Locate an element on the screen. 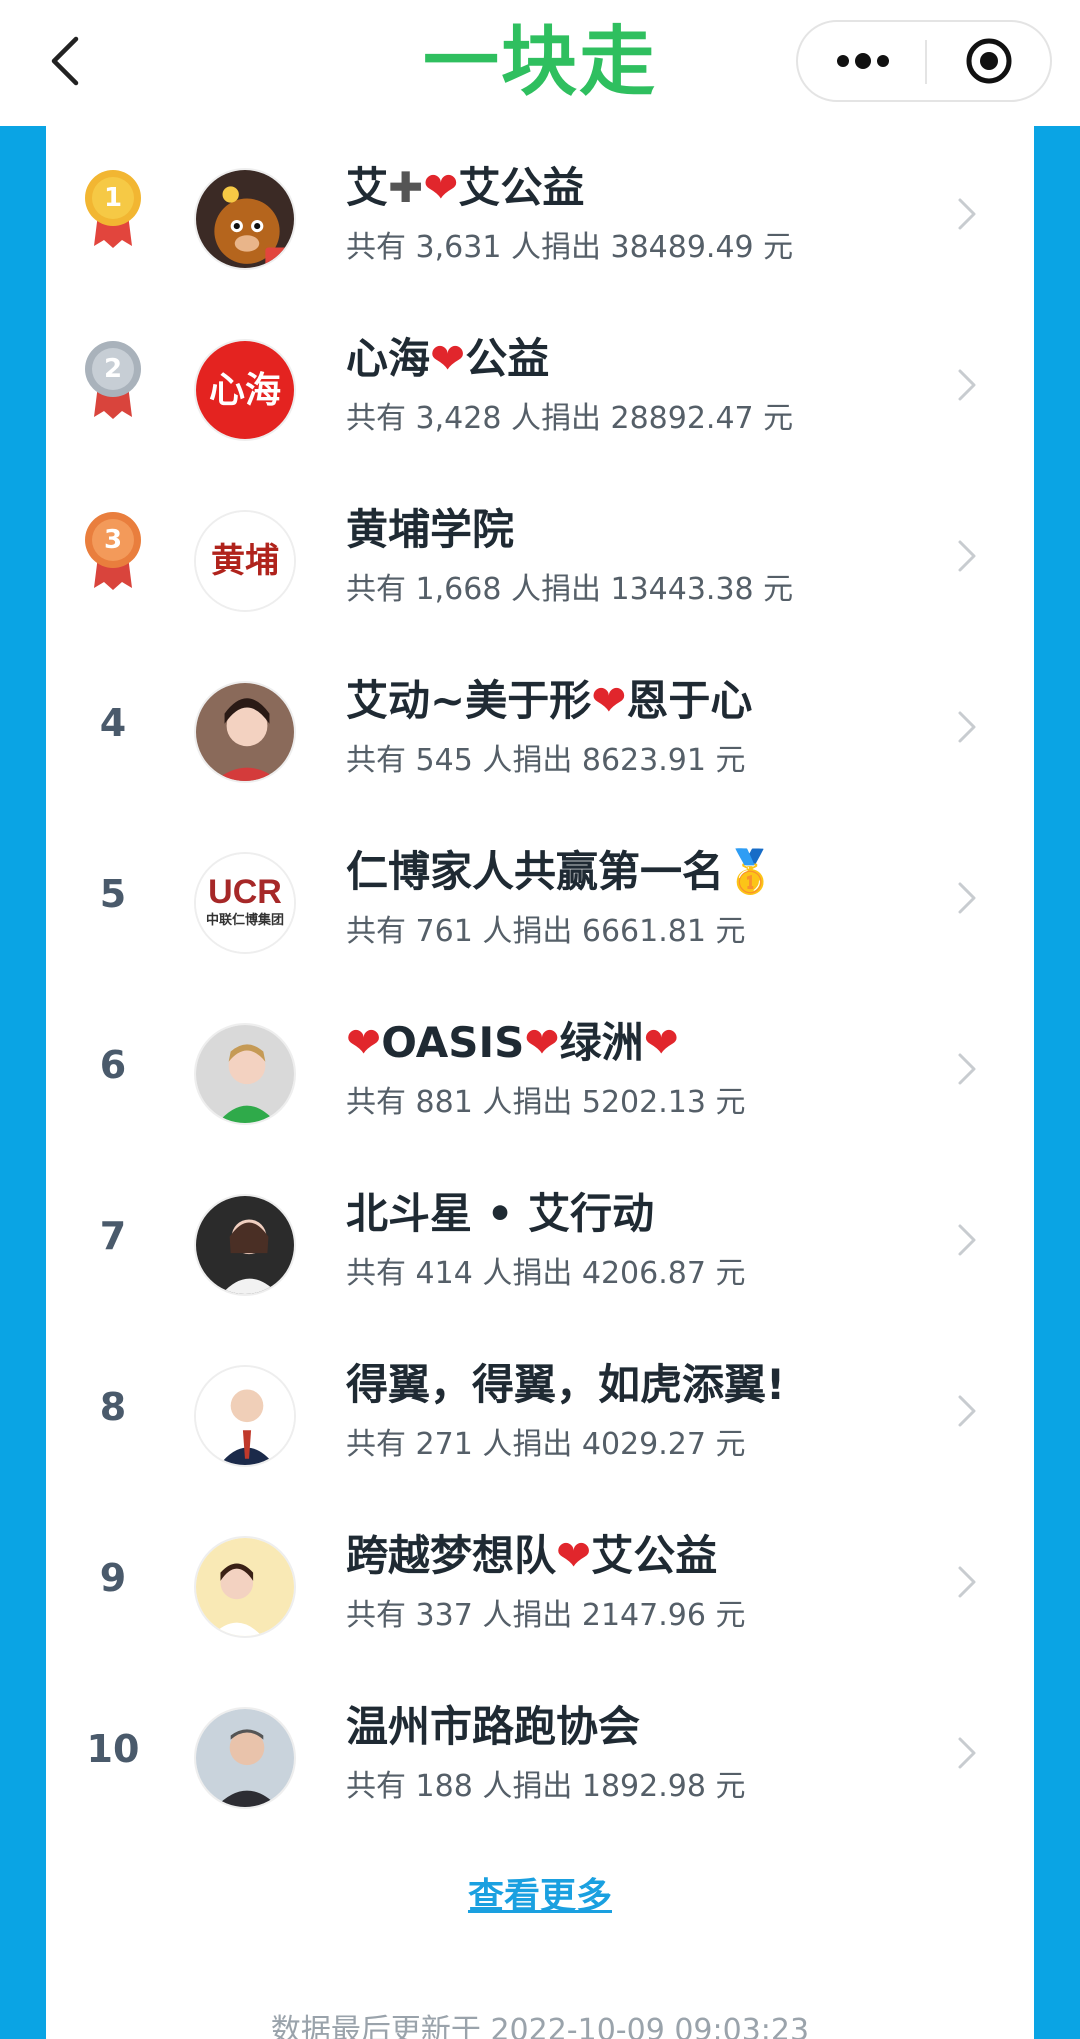 The height and width of the screenshot is (2039, 1080). avatar-subtext: 中联仁博集团 is located at coordinates (244, 920).